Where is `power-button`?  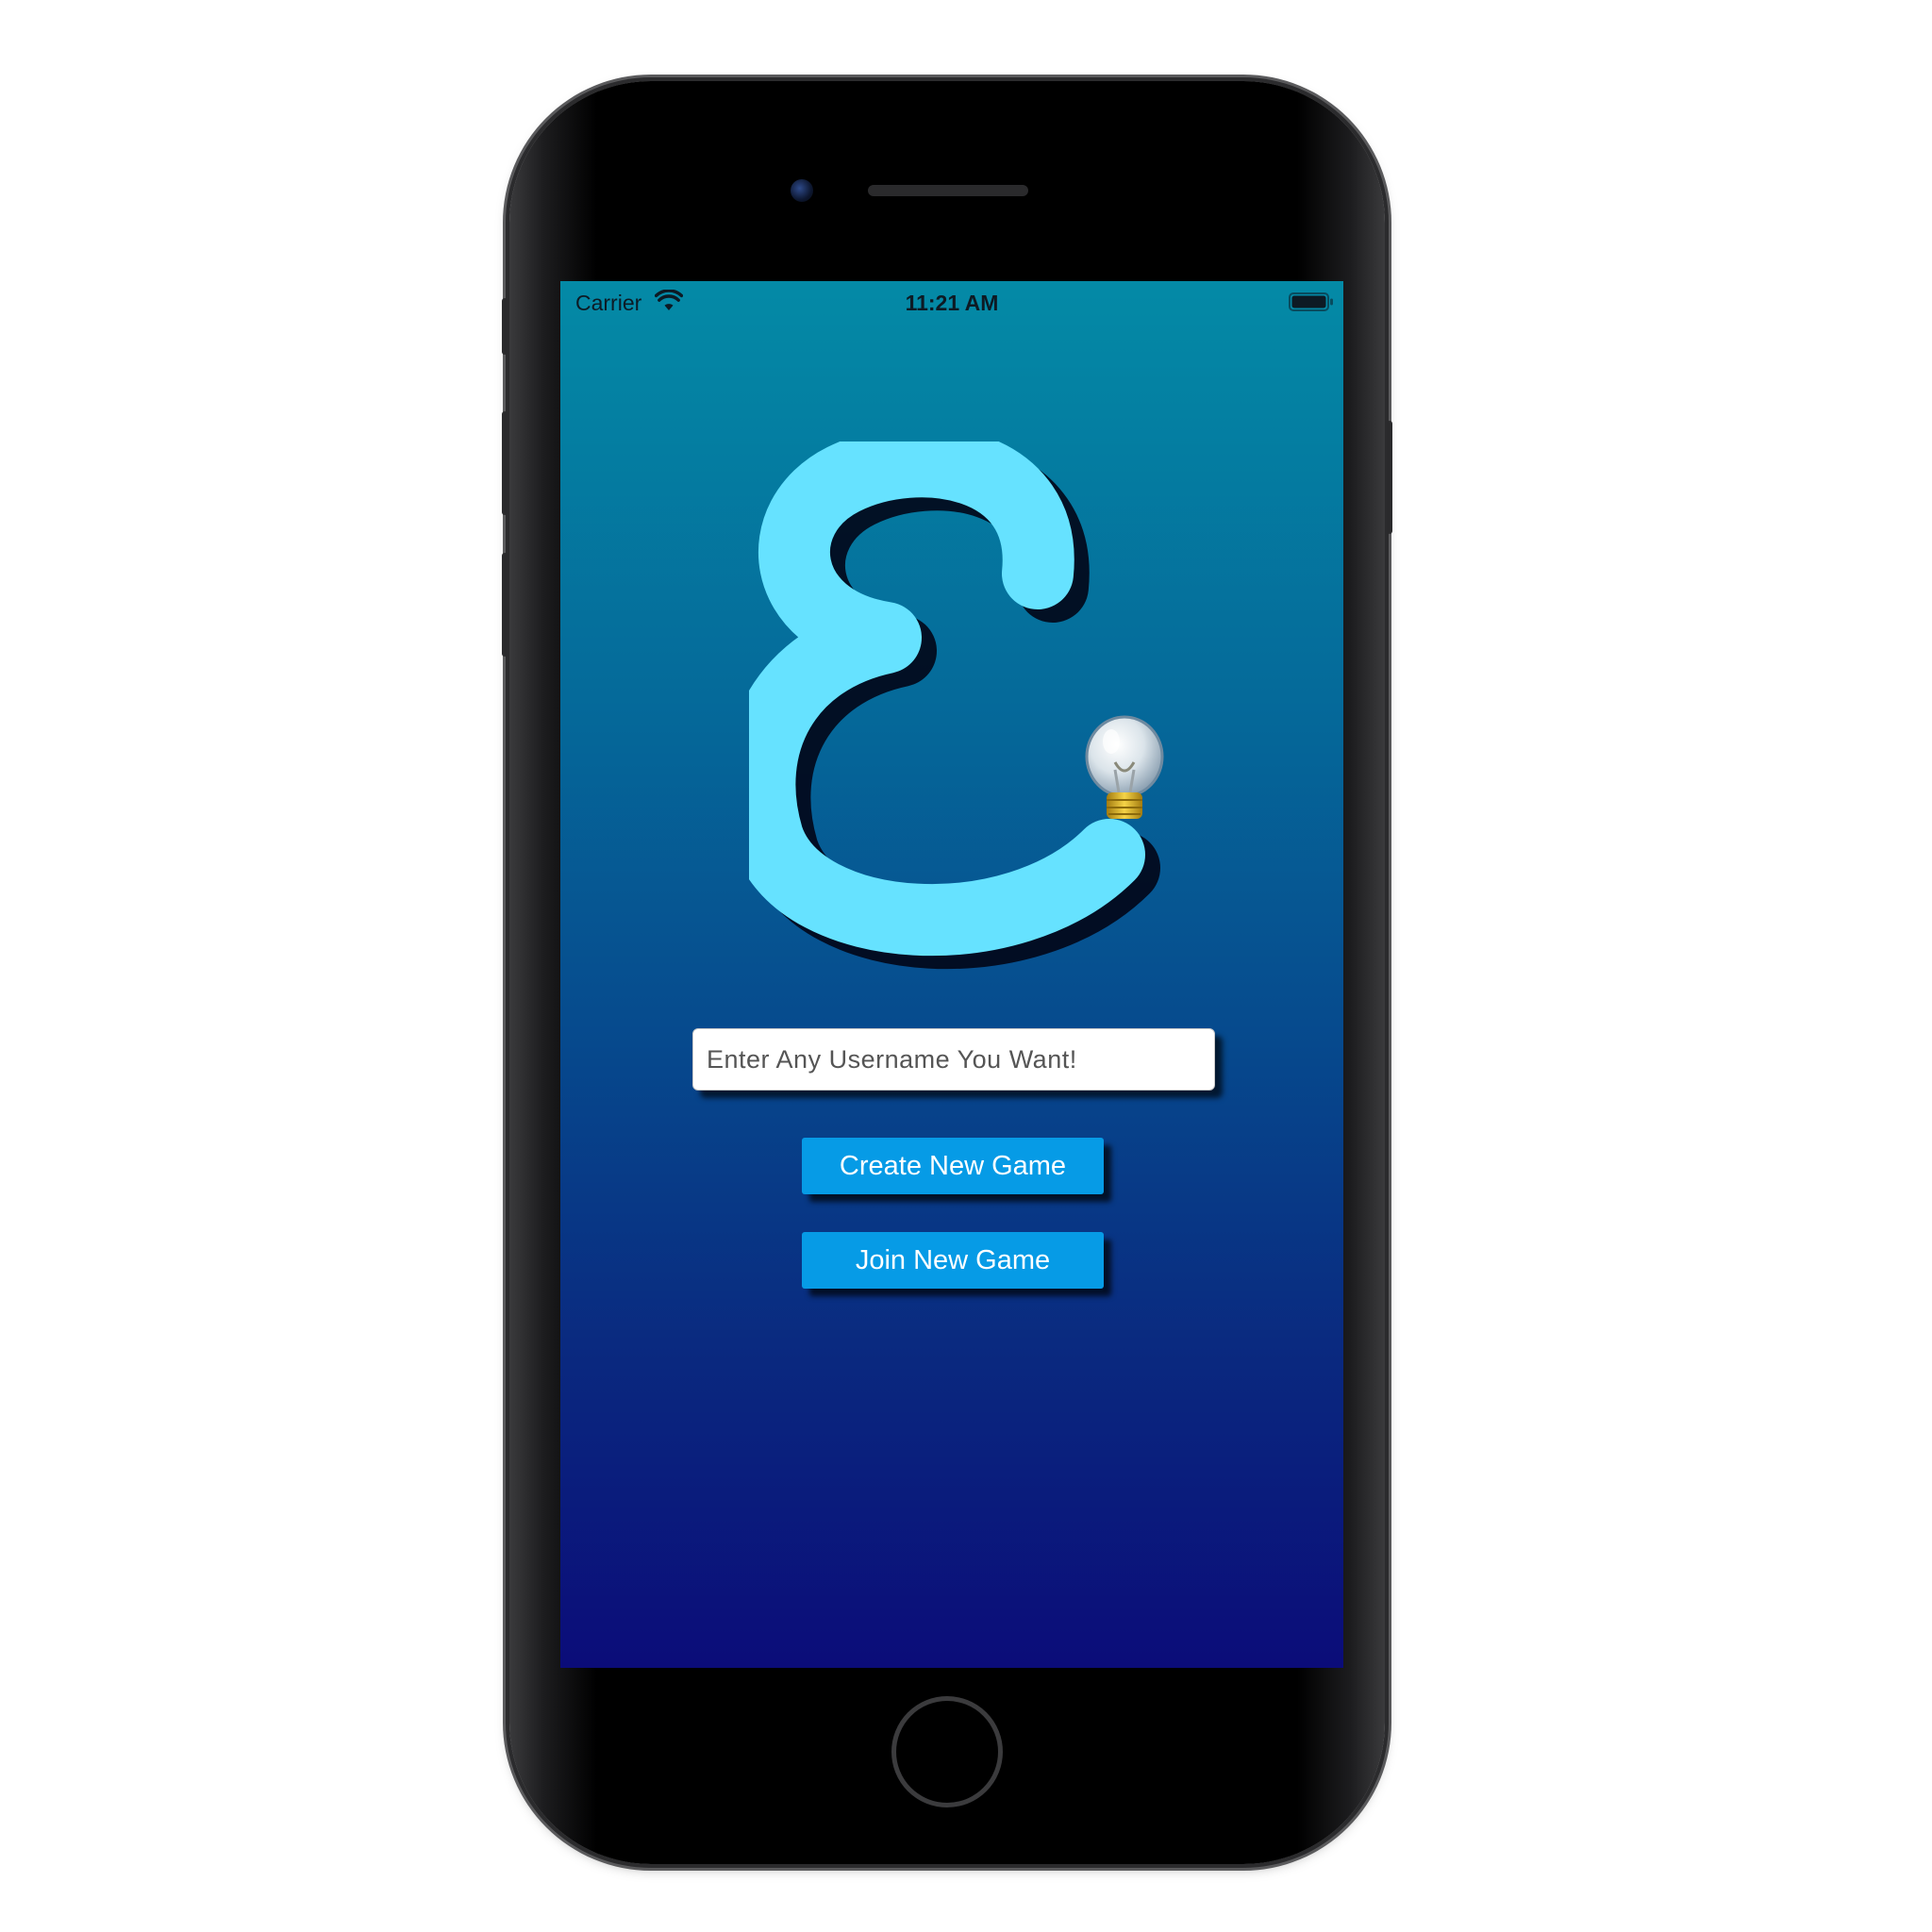 power-button is located at coordinates (1390, 478).